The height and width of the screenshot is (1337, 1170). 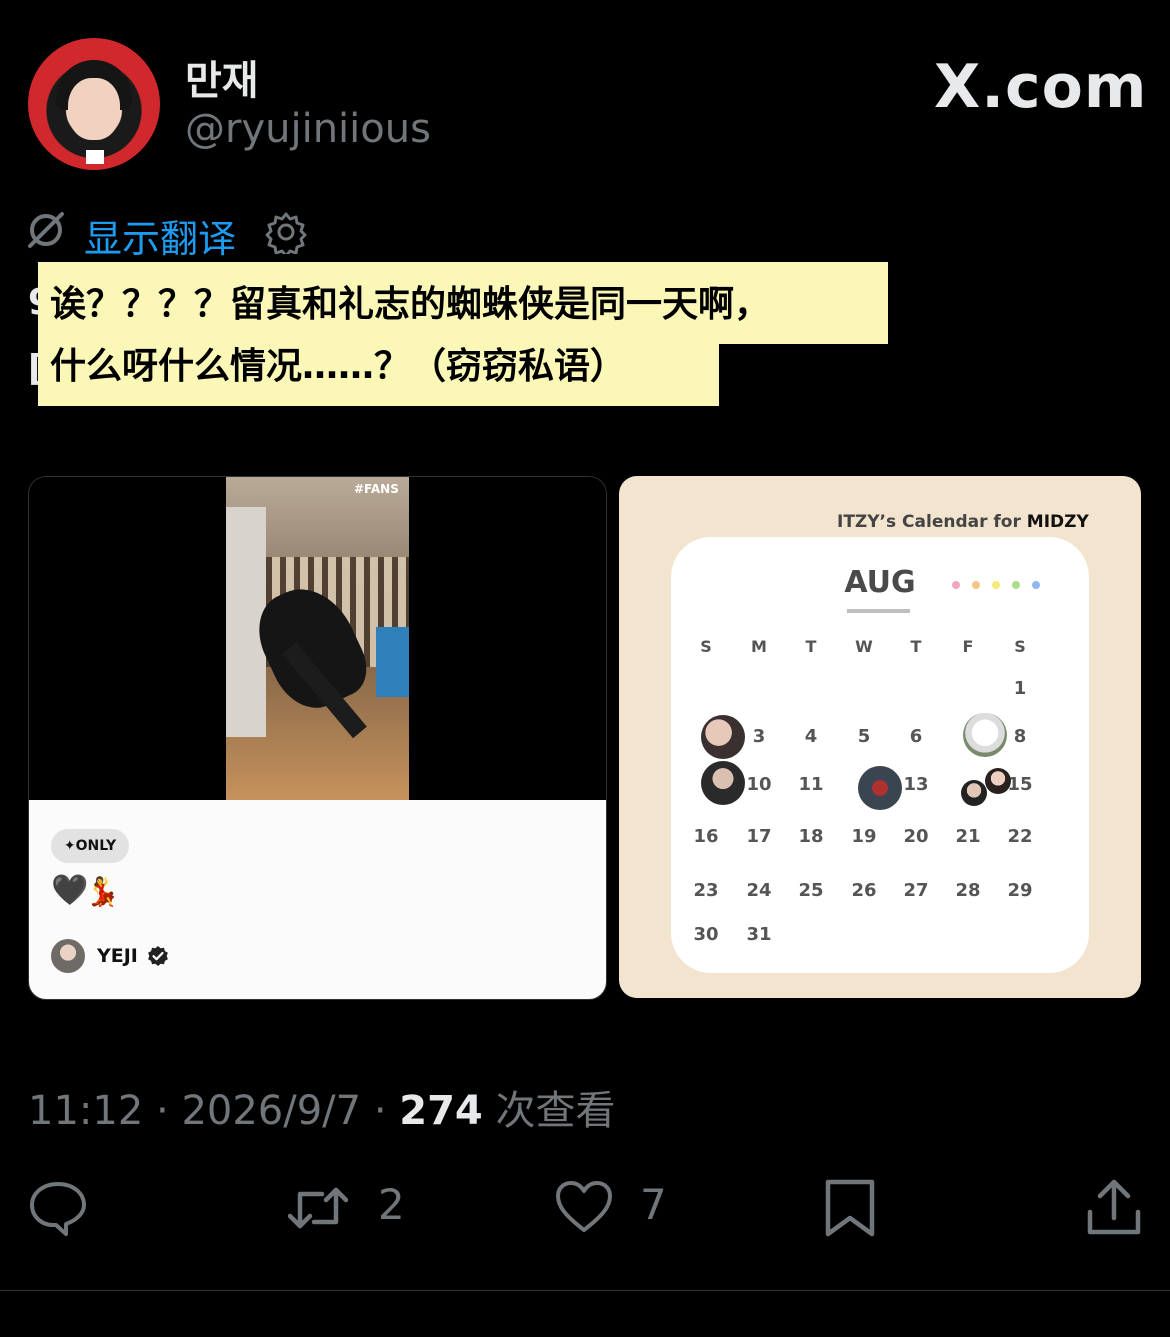 I want to click on author-display-name: 만재, so click(x=222, y=77).